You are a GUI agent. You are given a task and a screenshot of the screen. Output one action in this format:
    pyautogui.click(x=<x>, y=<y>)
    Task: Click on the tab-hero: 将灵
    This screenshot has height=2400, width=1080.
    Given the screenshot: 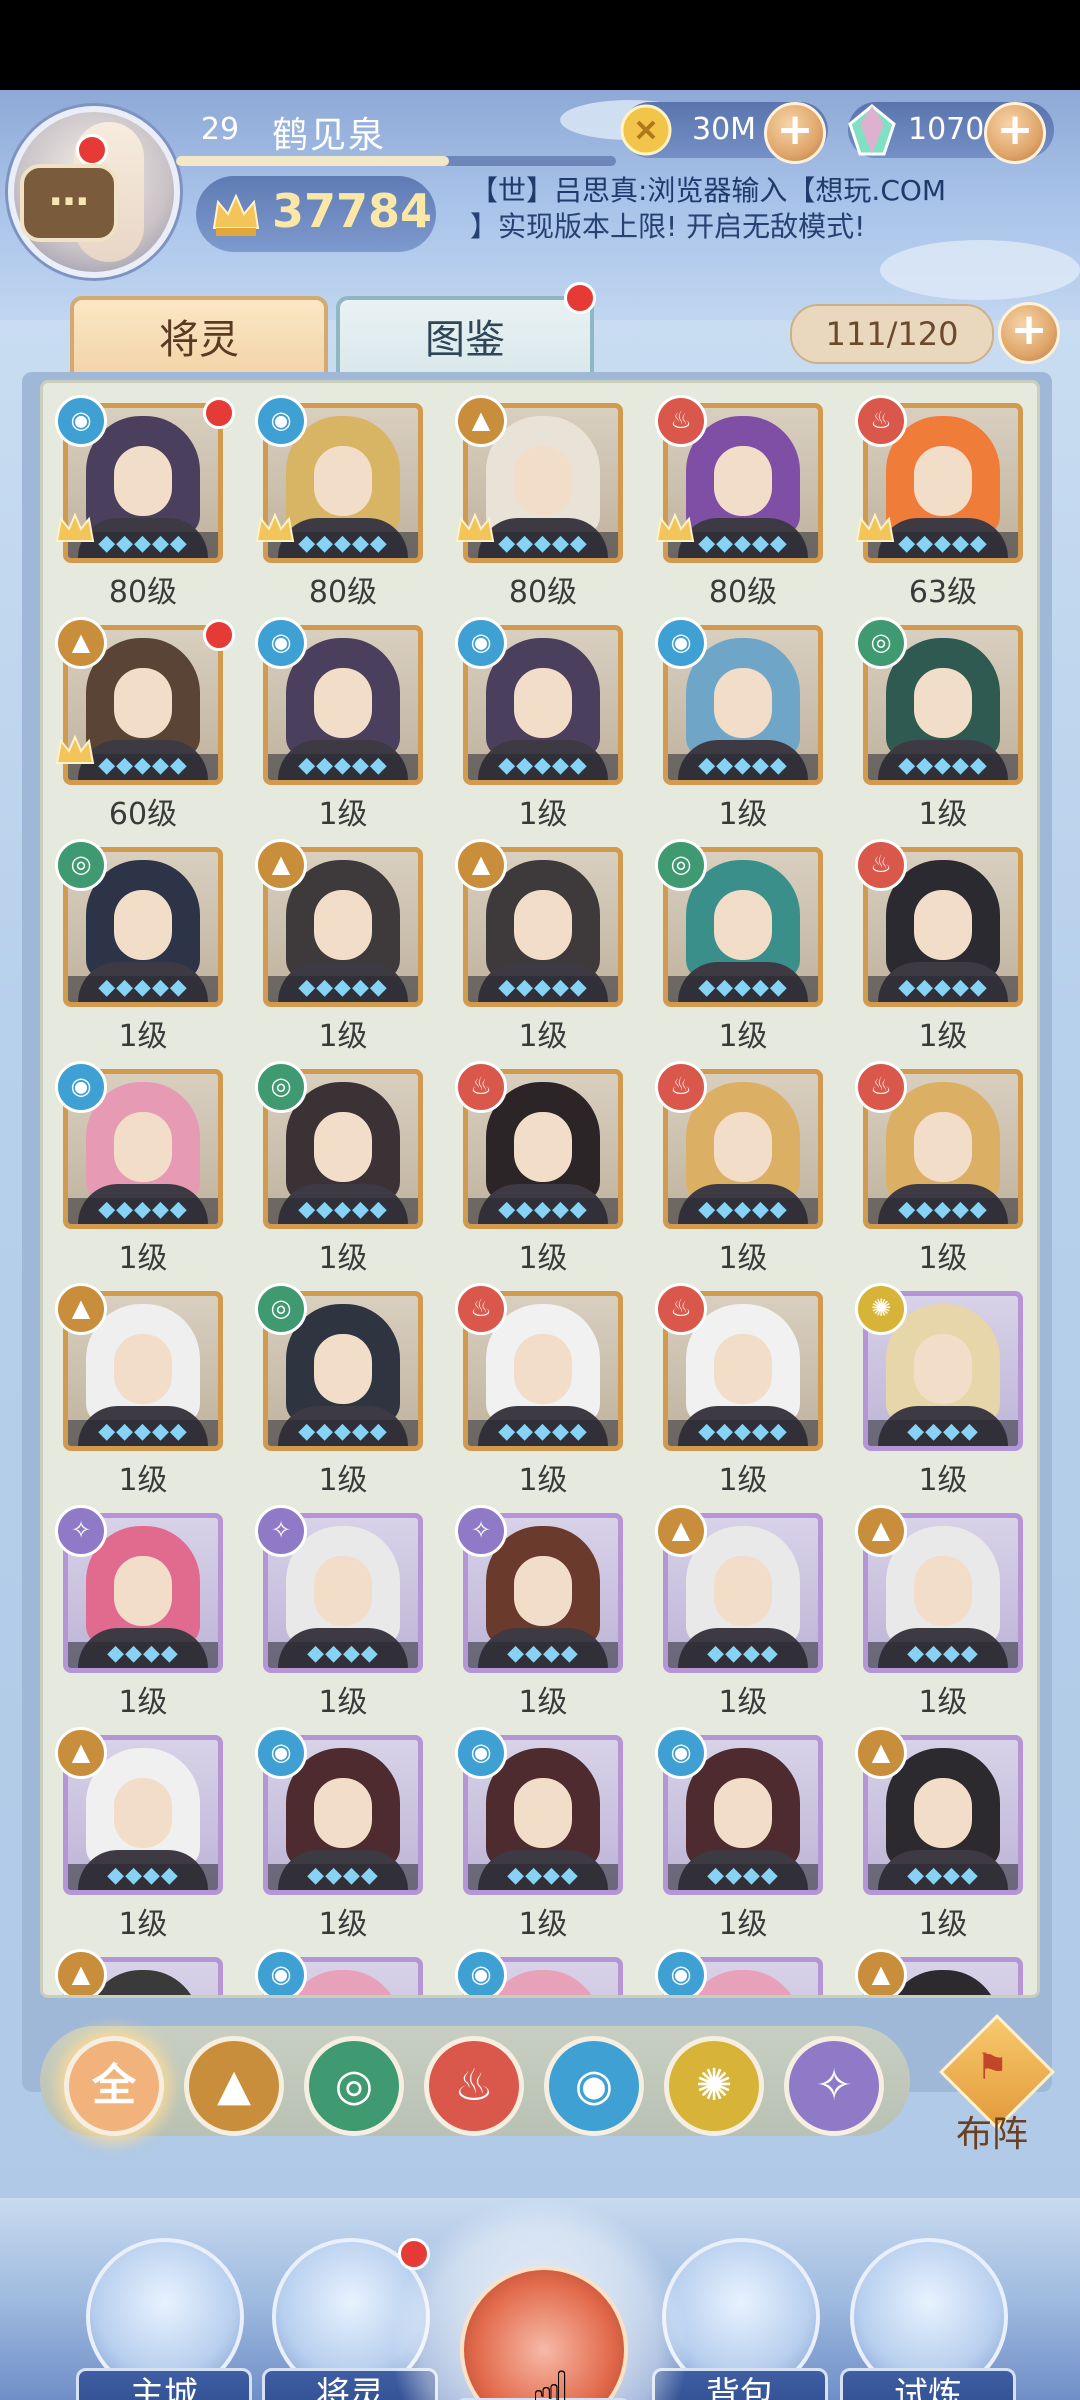 What is the action you would take?
    pyautogui.click(x=199, y=339)
    